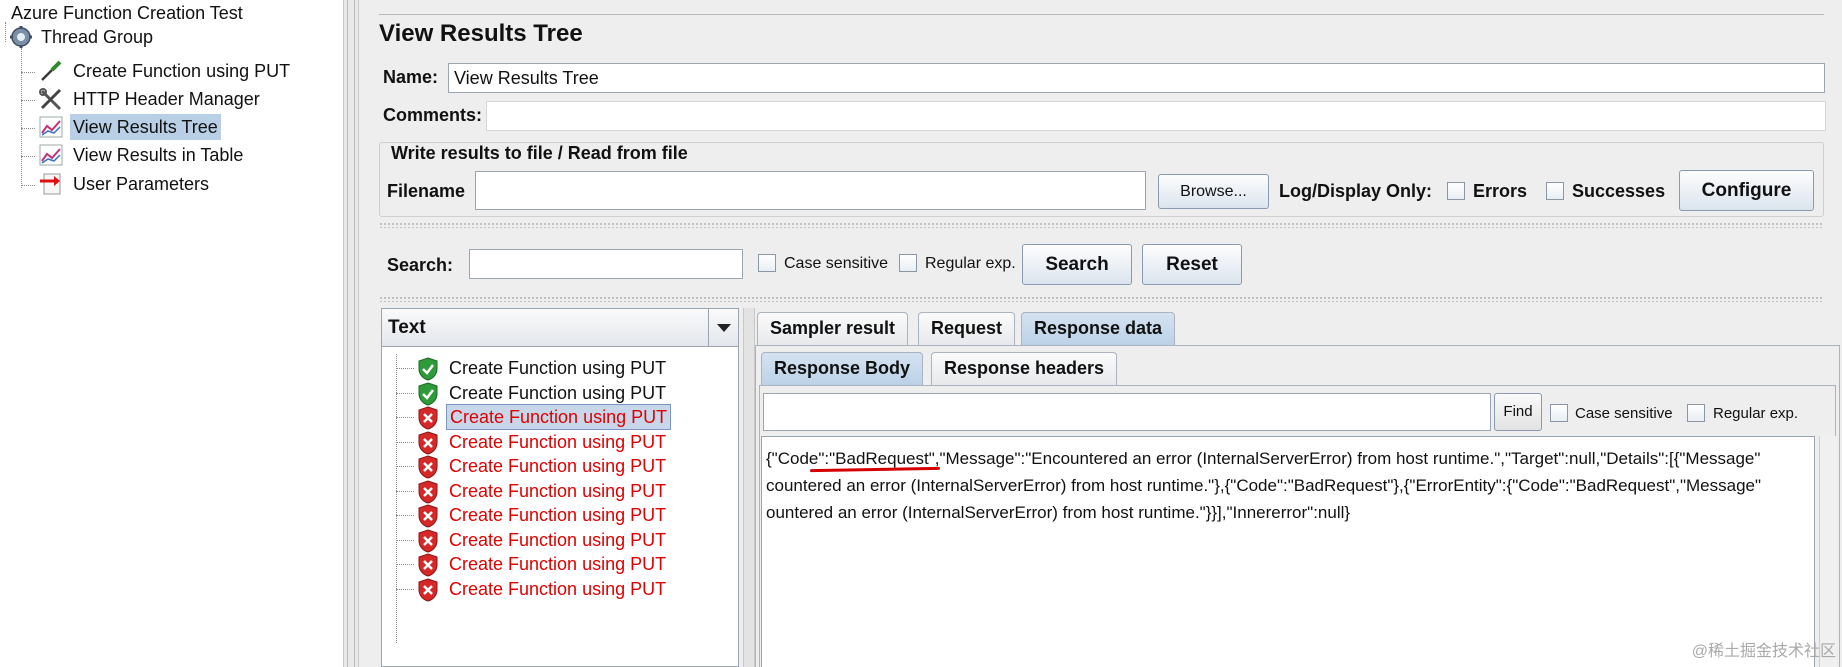  I want to click on tab-request: Request, so click(967, 328).